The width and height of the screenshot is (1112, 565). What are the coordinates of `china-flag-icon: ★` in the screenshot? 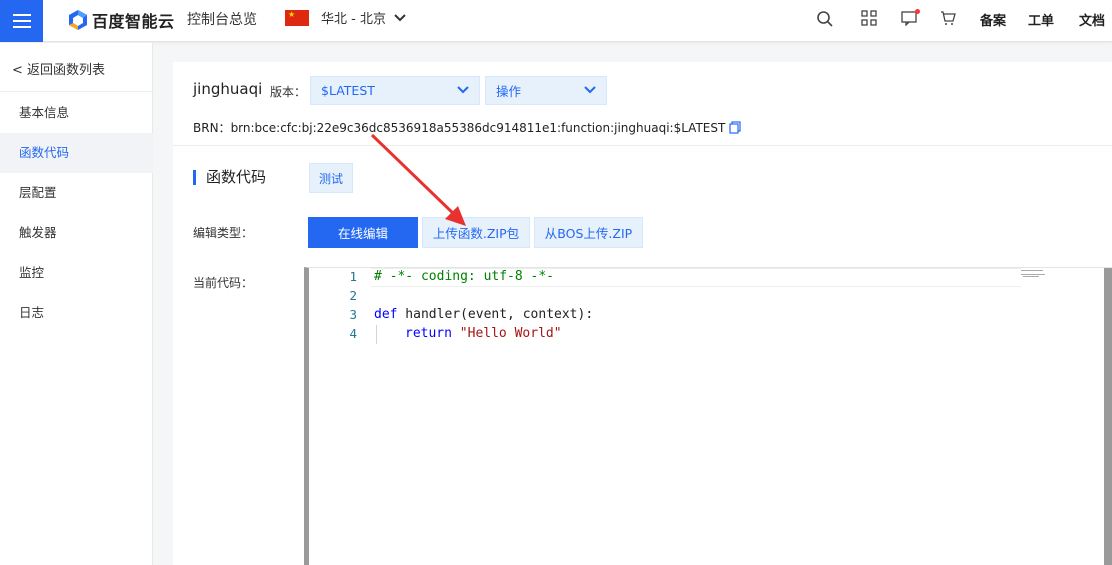 It's located at (297, 17).